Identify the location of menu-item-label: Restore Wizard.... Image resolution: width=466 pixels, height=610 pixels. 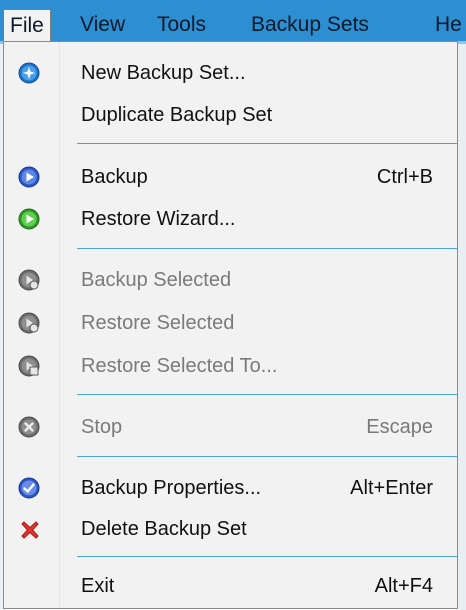
(158, 219).